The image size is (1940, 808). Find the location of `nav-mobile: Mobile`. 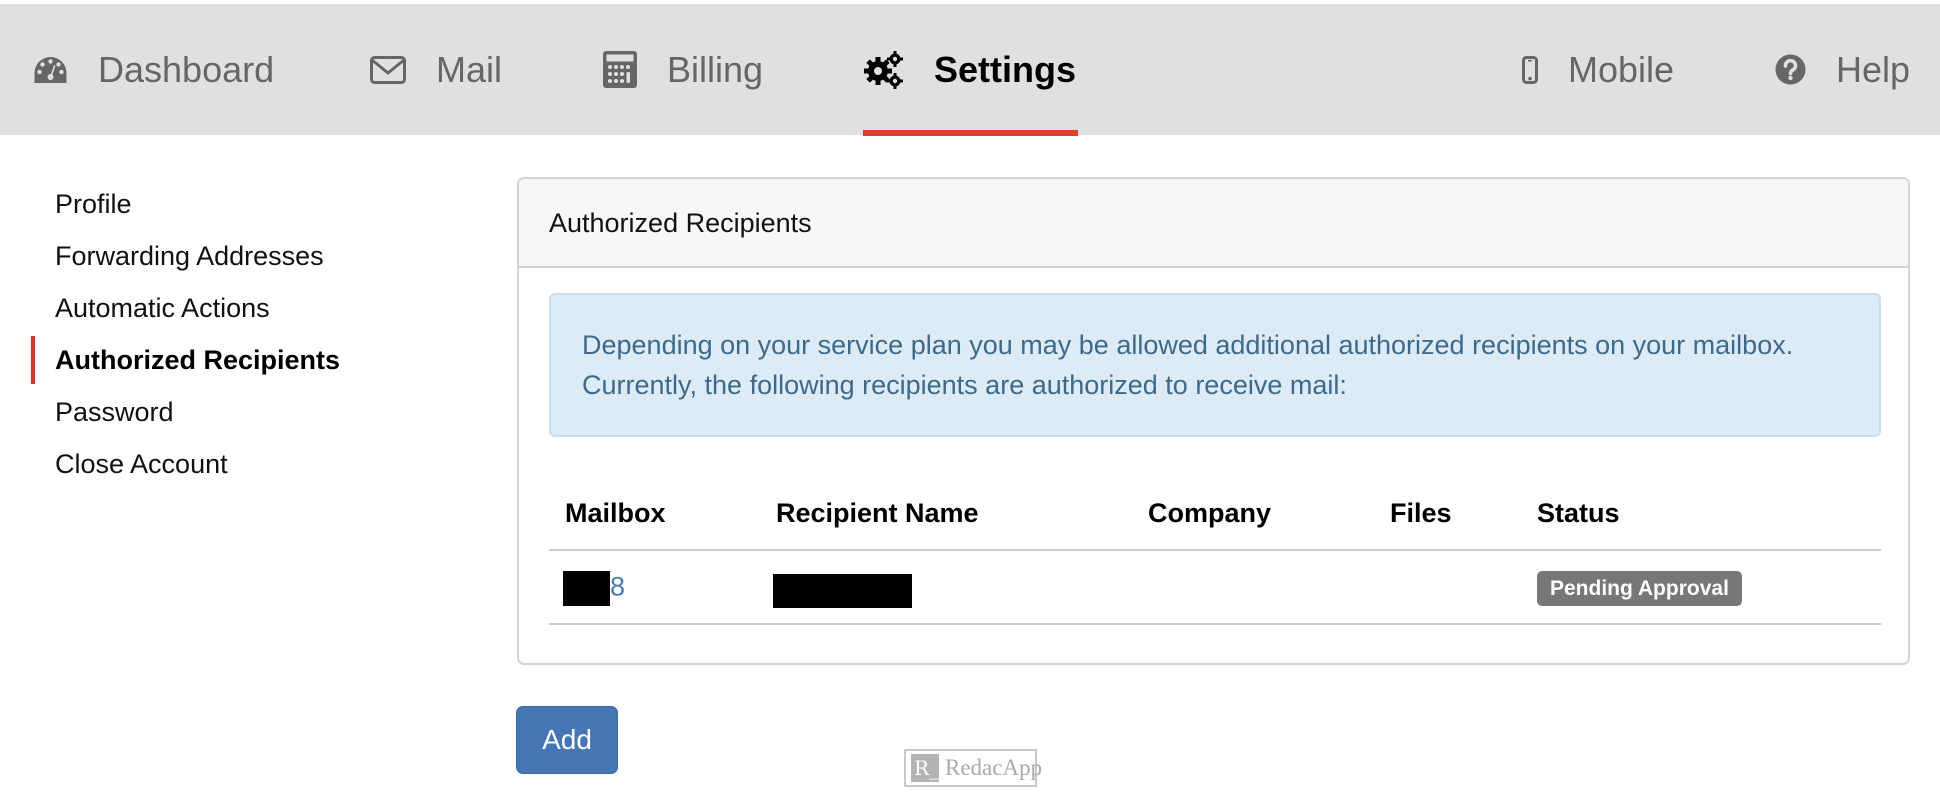

nav-mobile: Mobile is located at coordinates (1598, 69).